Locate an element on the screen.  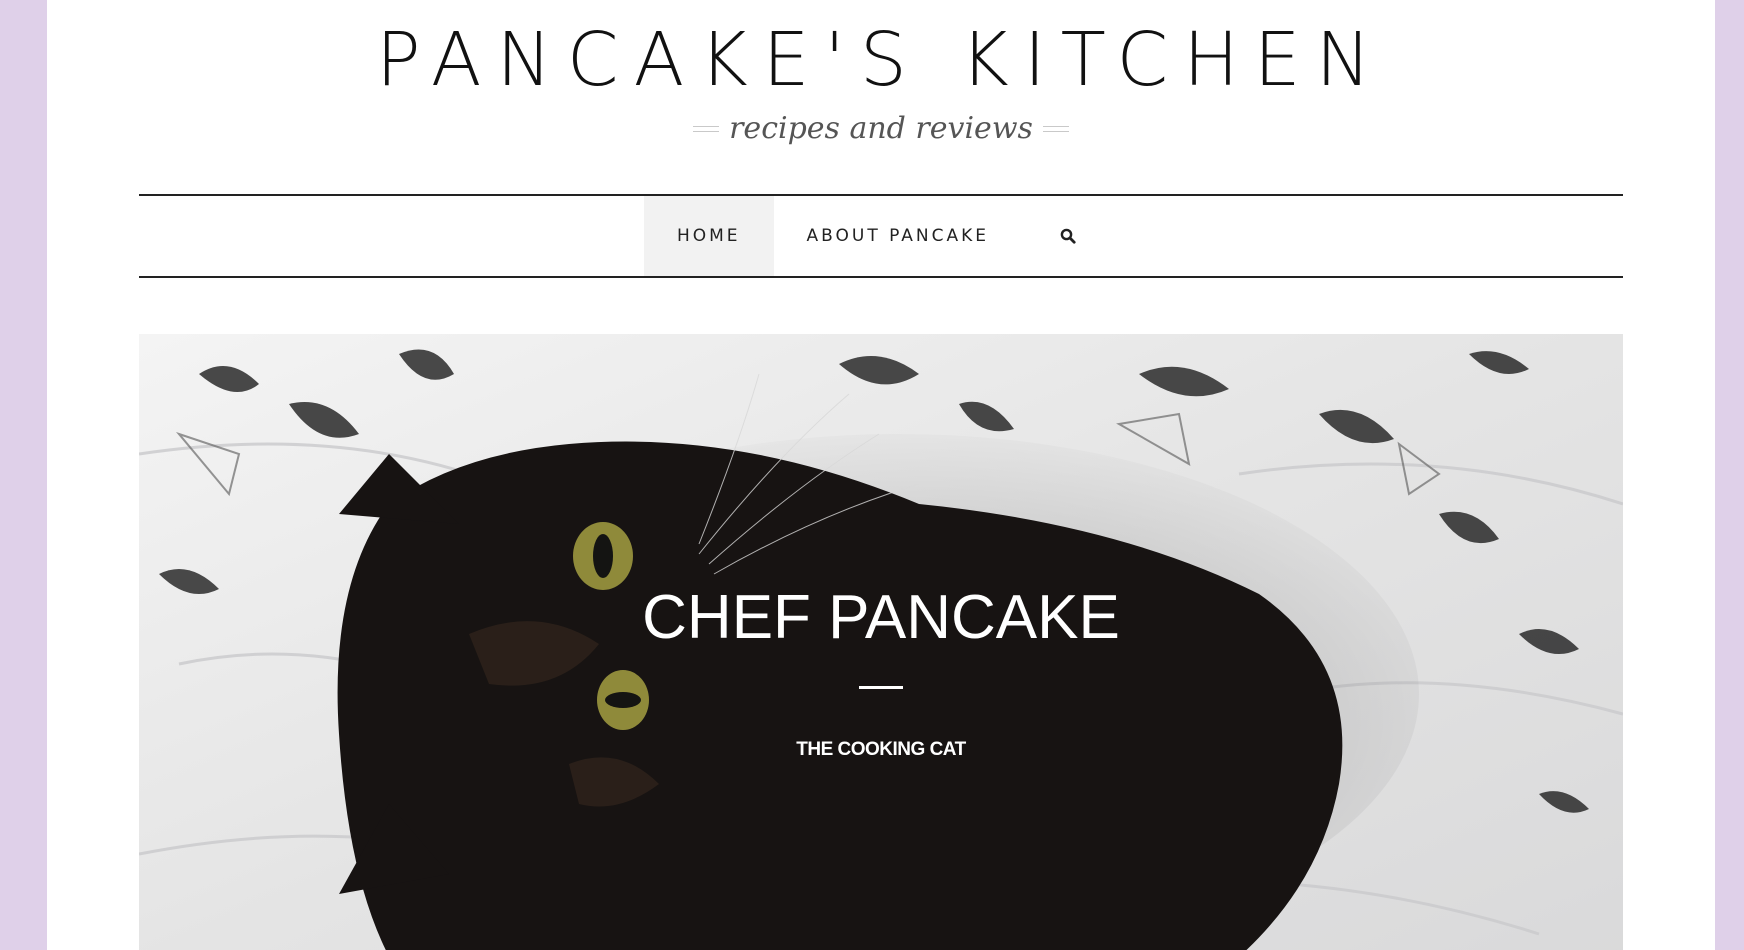
tagline-row: recipes and reviews is located at coordinates (881, 129).